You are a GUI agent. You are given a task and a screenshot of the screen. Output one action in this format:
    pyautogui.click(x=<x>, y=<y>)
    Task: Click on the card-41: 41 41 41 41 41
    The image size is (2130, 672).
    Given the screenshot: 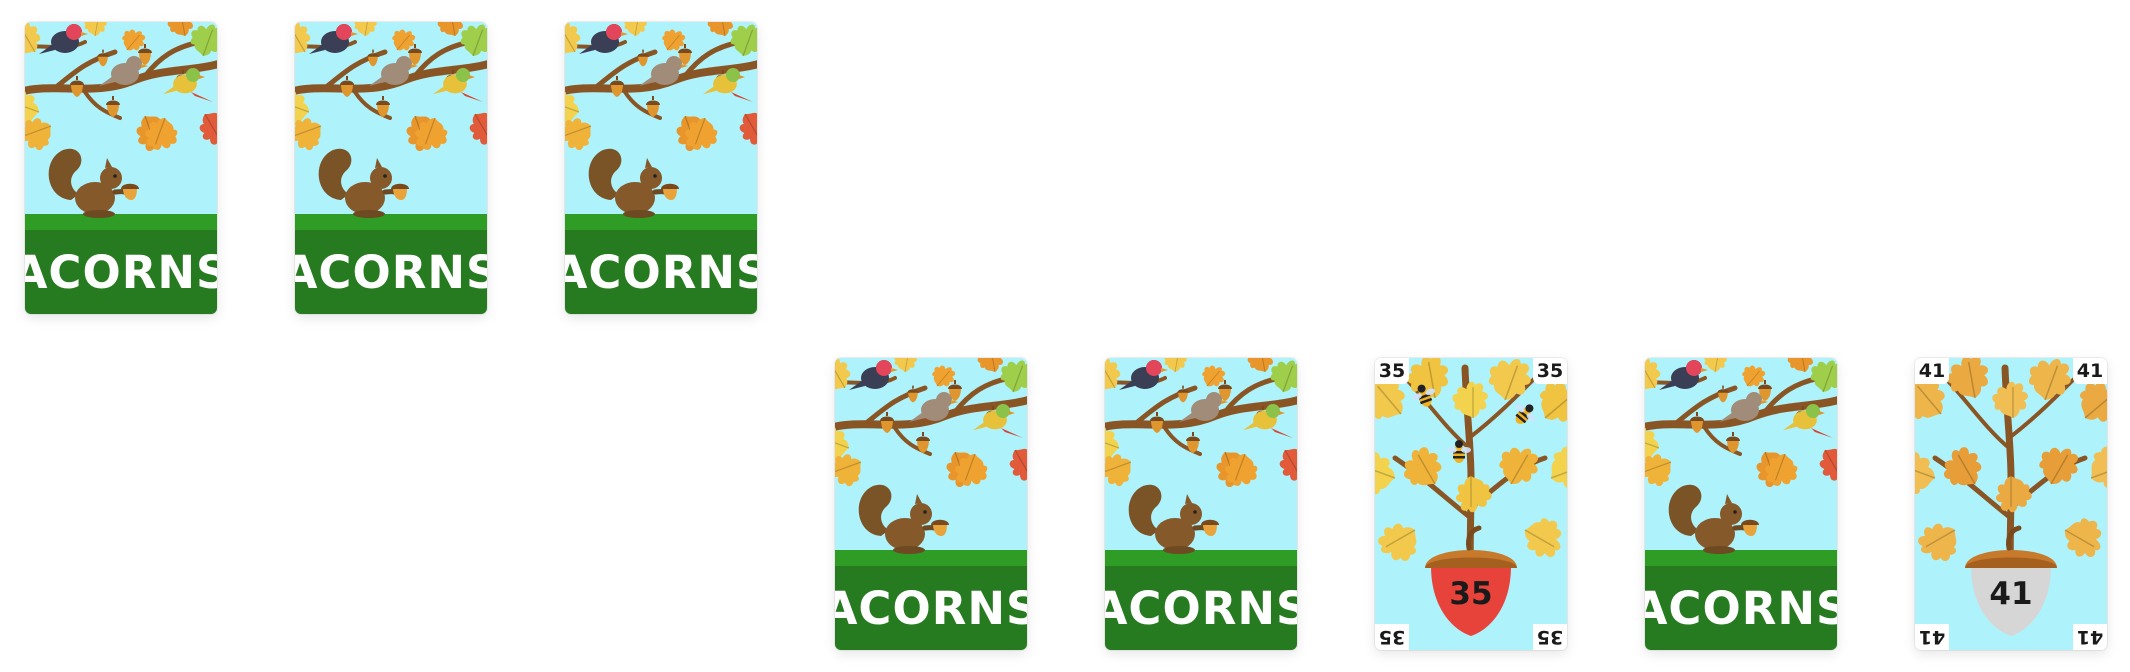 What is the action you would take?
    pyautogui.click(x=2011, y=504)
    